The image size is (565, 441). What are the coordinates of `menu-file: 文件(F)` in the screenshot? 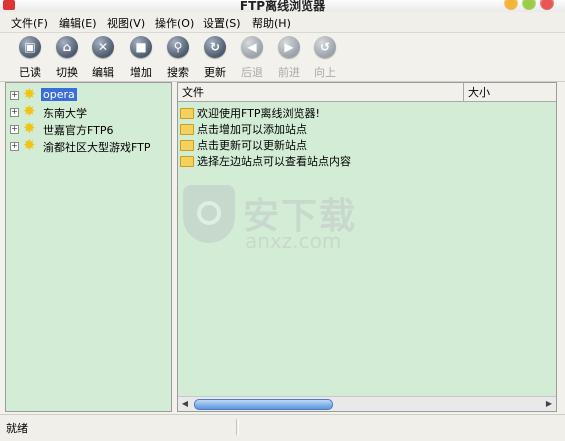 It's located at (29, 23).